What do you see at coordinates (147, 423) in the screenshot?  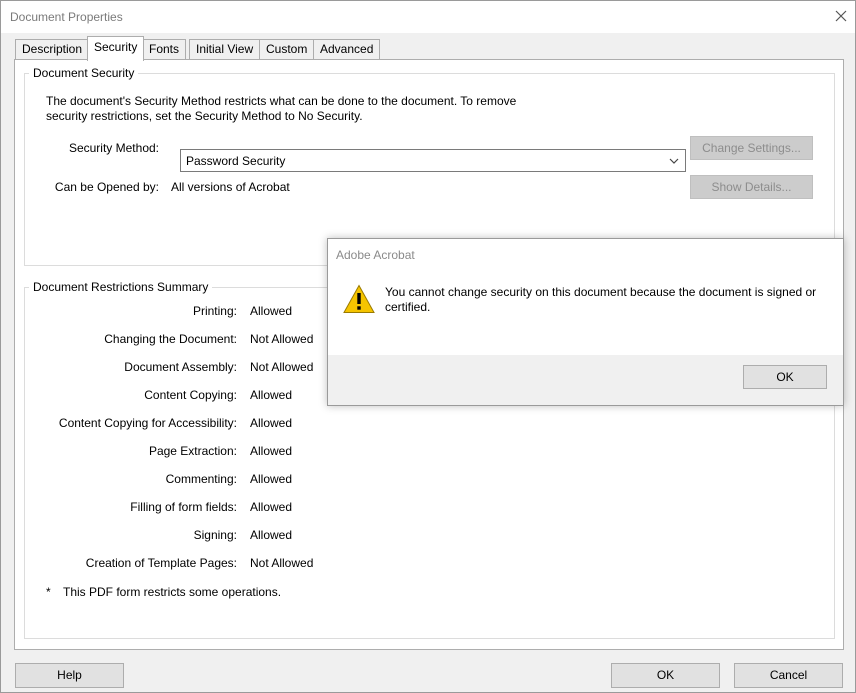 I see `restriction-label: Content Copying for Accessibility:` at bounding box center [147, 423].